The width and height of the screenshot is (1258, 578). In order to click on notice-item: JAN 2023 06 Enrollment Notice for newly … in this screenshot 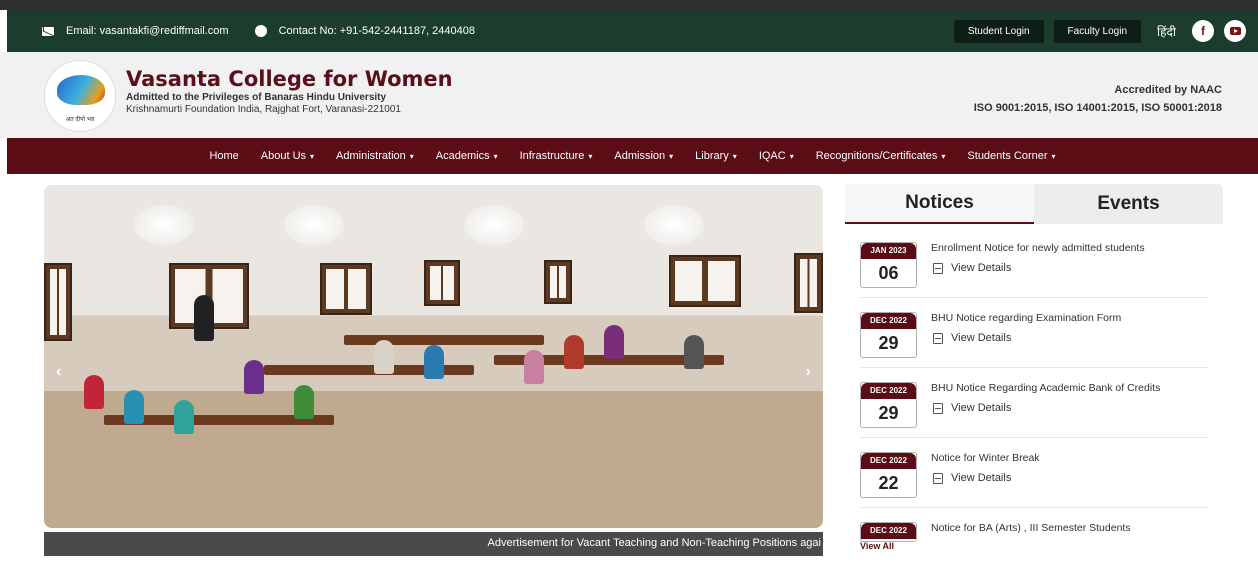, I will do `click(1034, 263)`.